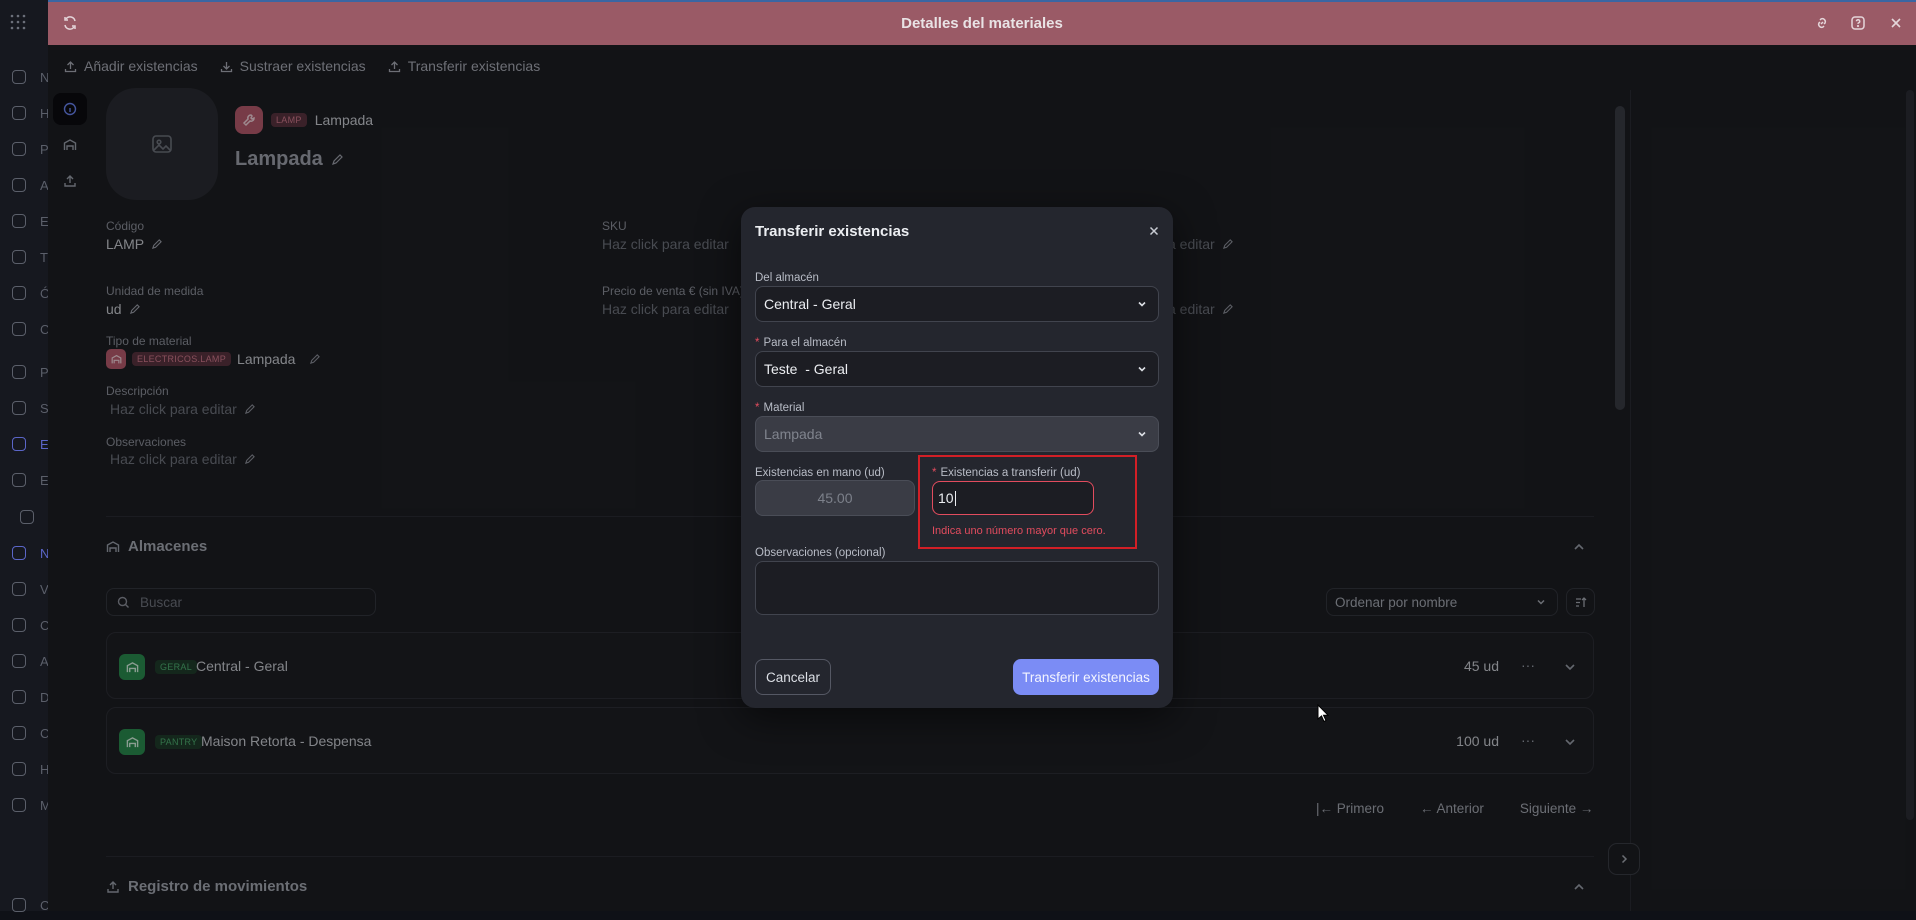 The height and width of the screenshot is (920, 1916). I want to click on rail-item: N, so click(24, 553).